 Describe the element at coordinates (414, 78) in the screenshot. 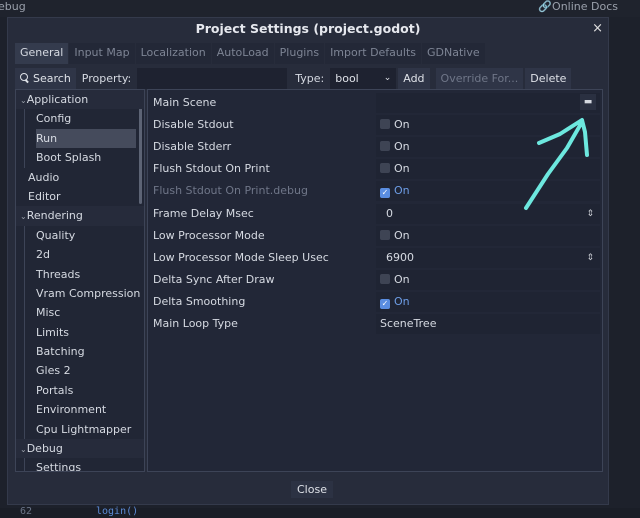

I see `add-button: Add` at that location.